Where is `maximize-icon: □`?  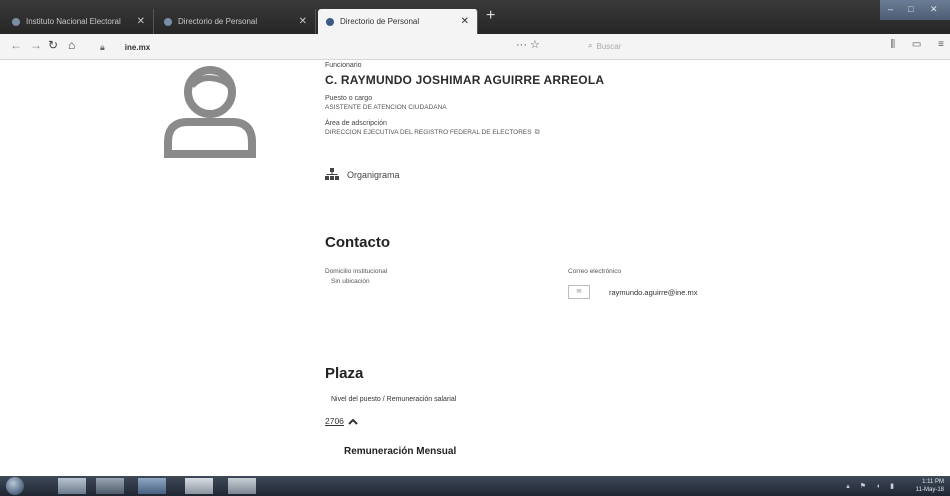 maximize-icon: □ is located at coordinates (910, 9).